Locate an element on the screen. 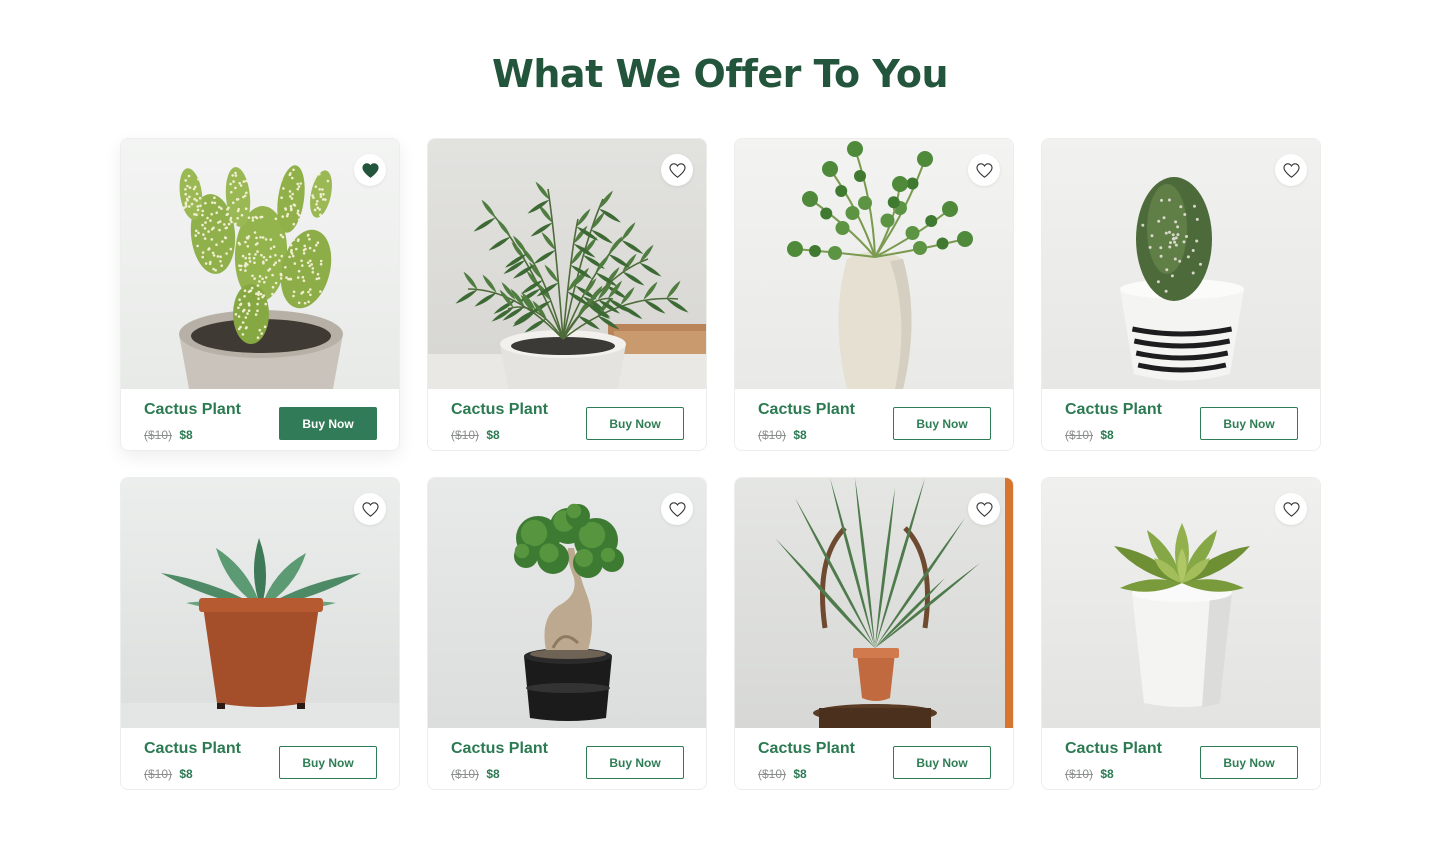  heart-filled-icon is located at coordinates (370, 170).